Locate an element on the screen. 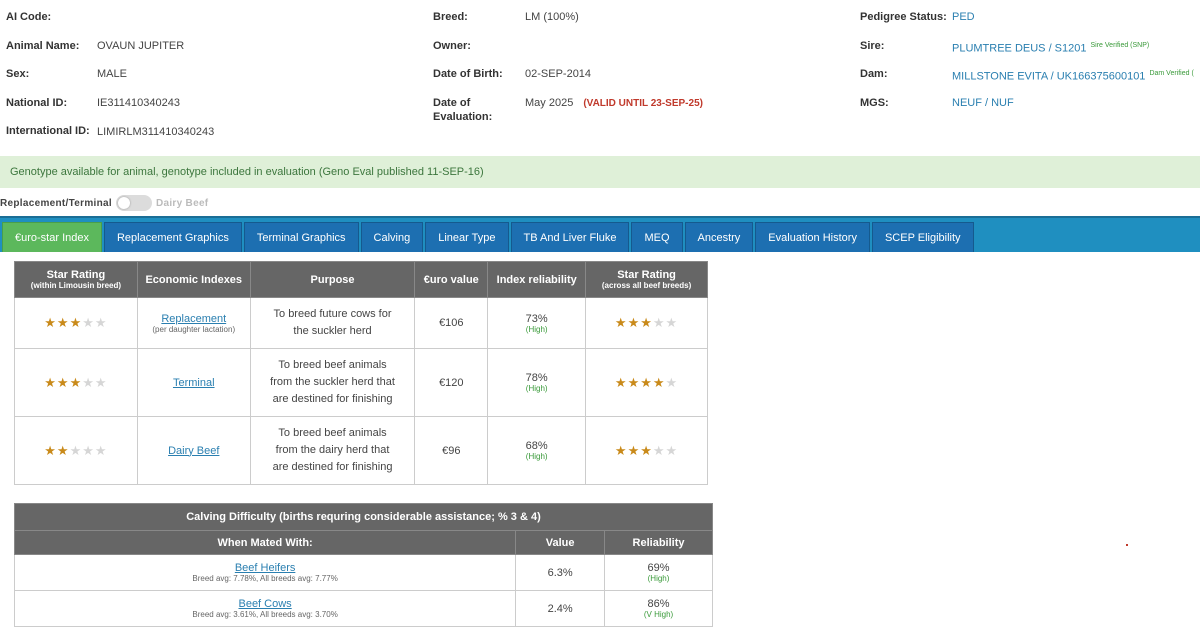 Image resolution: width=1200 pixels, height=629 pixels. tab-replacement-graphics: Replacement Graphics is located at coordinates (172, 237).